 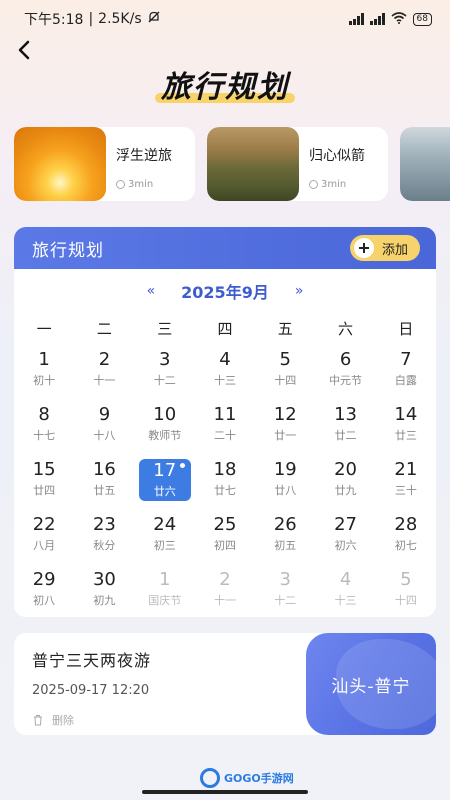 I want to click on day-number: 11, so click(x=225, y=414).